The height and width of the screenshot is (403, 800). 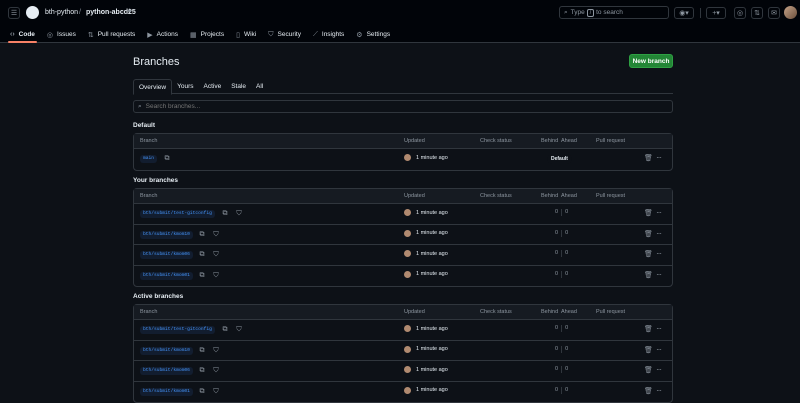 What do you see at coordinates (684, 13) in the screenshot?
I see `copilot-icon: ◉▾` at bounding box center [684, 13].